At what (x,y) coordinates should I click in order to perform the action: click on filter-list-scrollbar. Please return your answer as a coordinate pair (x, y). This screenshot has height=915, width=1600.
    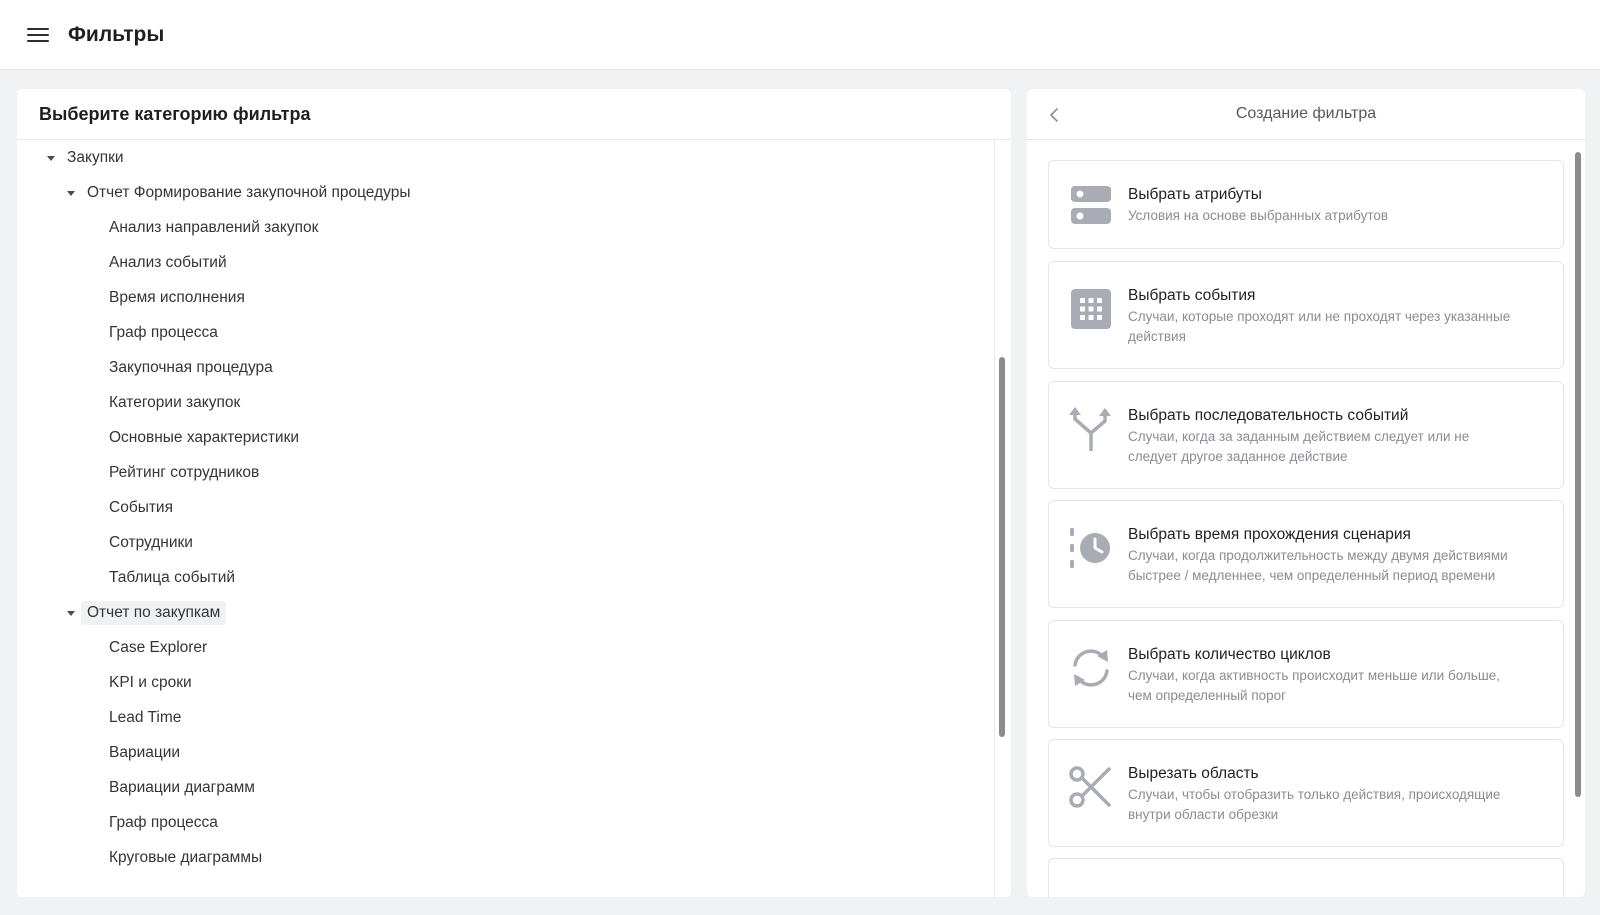
    Looking at the image, I should click on (1578, 474).